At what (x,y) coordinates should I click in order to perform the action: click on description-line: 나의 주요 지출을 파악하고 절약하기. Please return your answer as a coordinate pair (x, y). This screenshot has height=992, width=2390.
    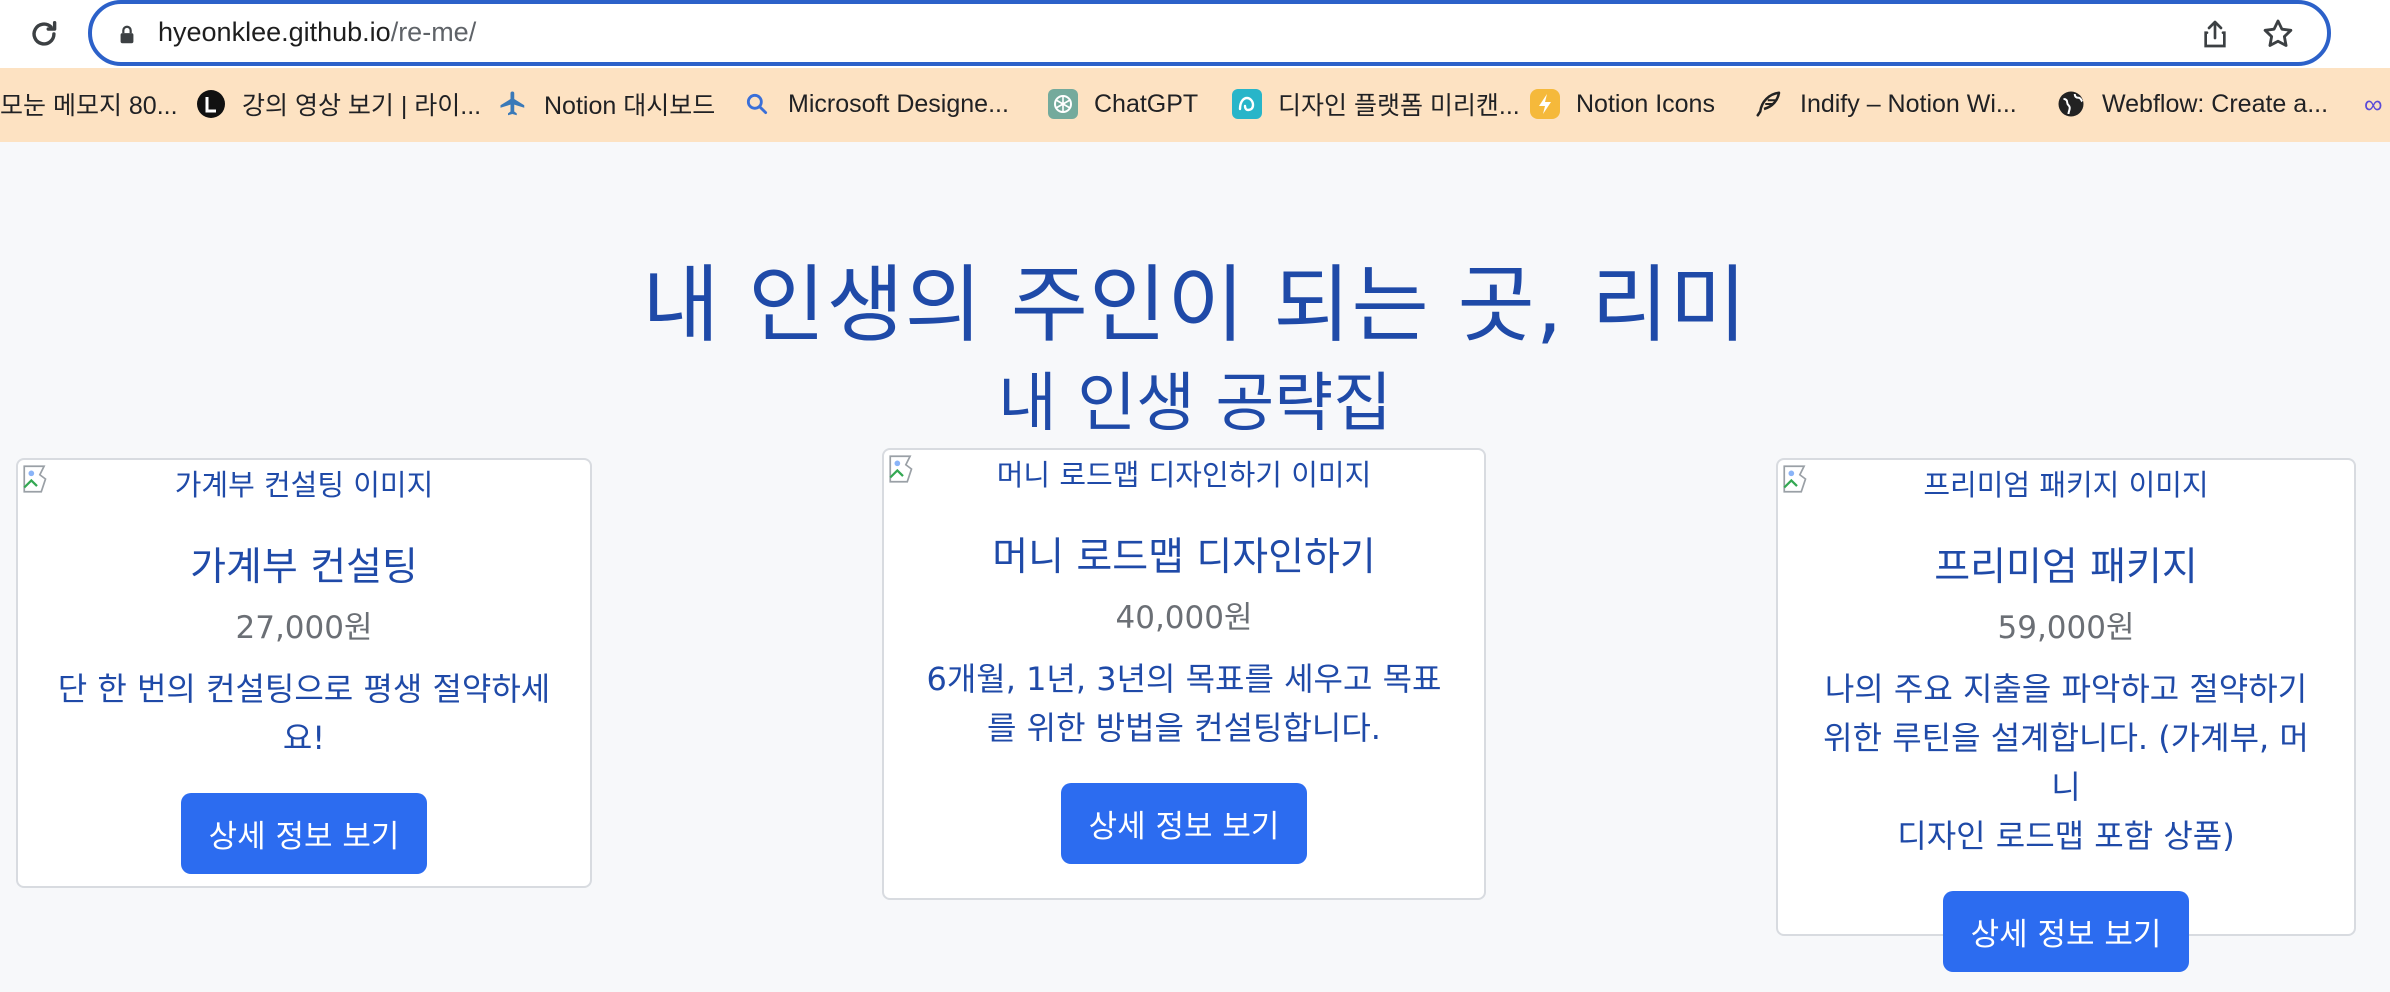
    Looking at the image, I should click on (2066, 689).